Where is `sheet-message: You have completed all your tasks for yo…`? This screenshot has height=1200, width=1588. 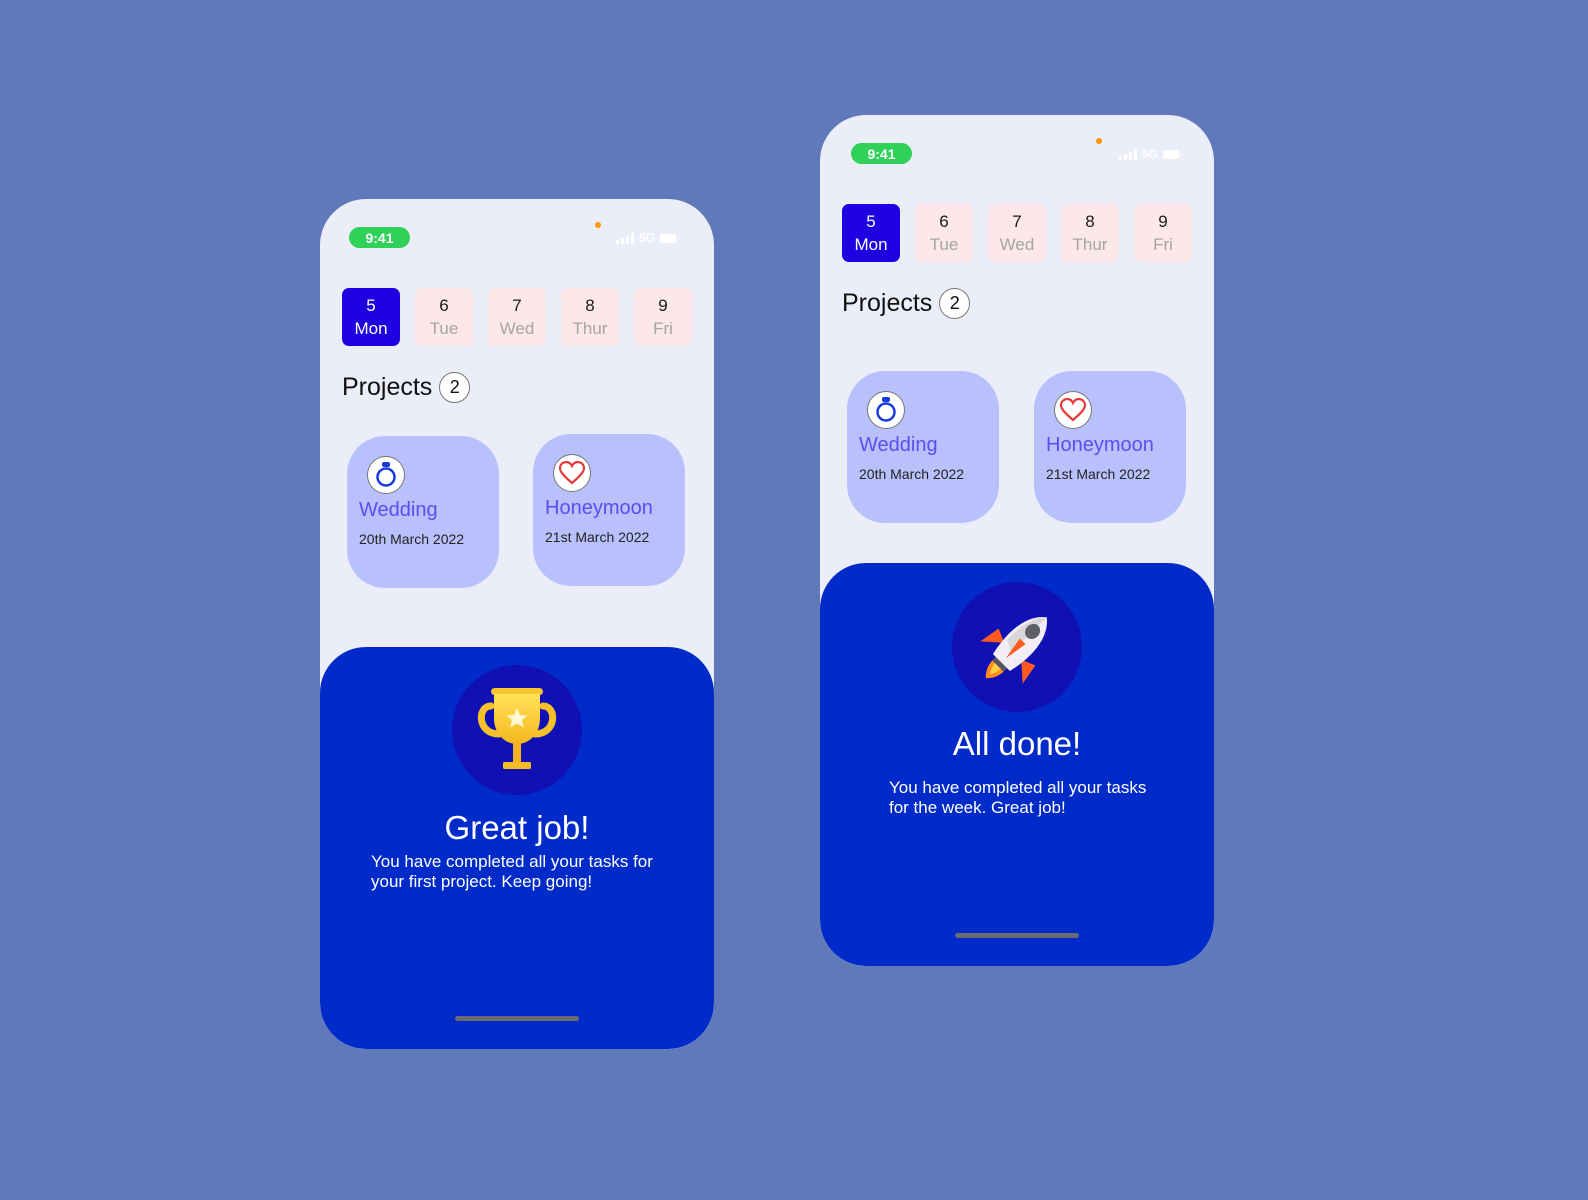 sheet-message: You have completed all your tasks for yo… is located at coordinates (512, 871).